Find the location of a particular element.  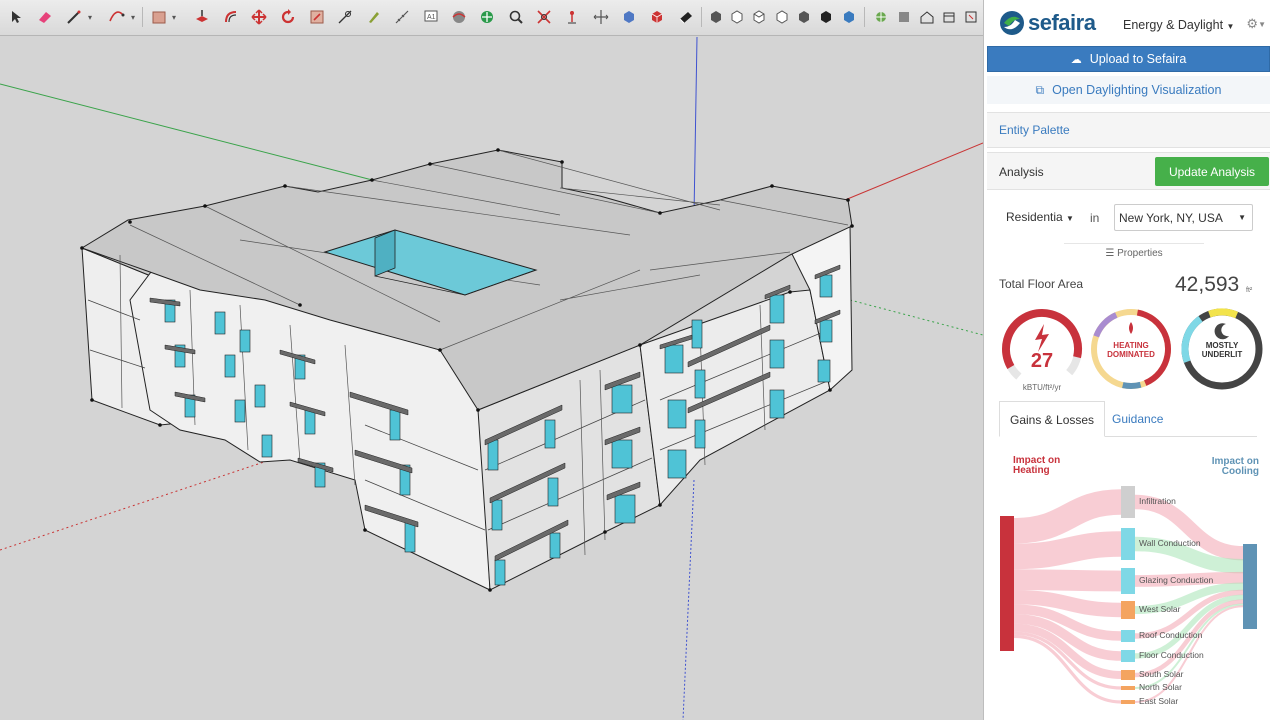

sankey-node-south-solar is located at coordinates (1128, 675).